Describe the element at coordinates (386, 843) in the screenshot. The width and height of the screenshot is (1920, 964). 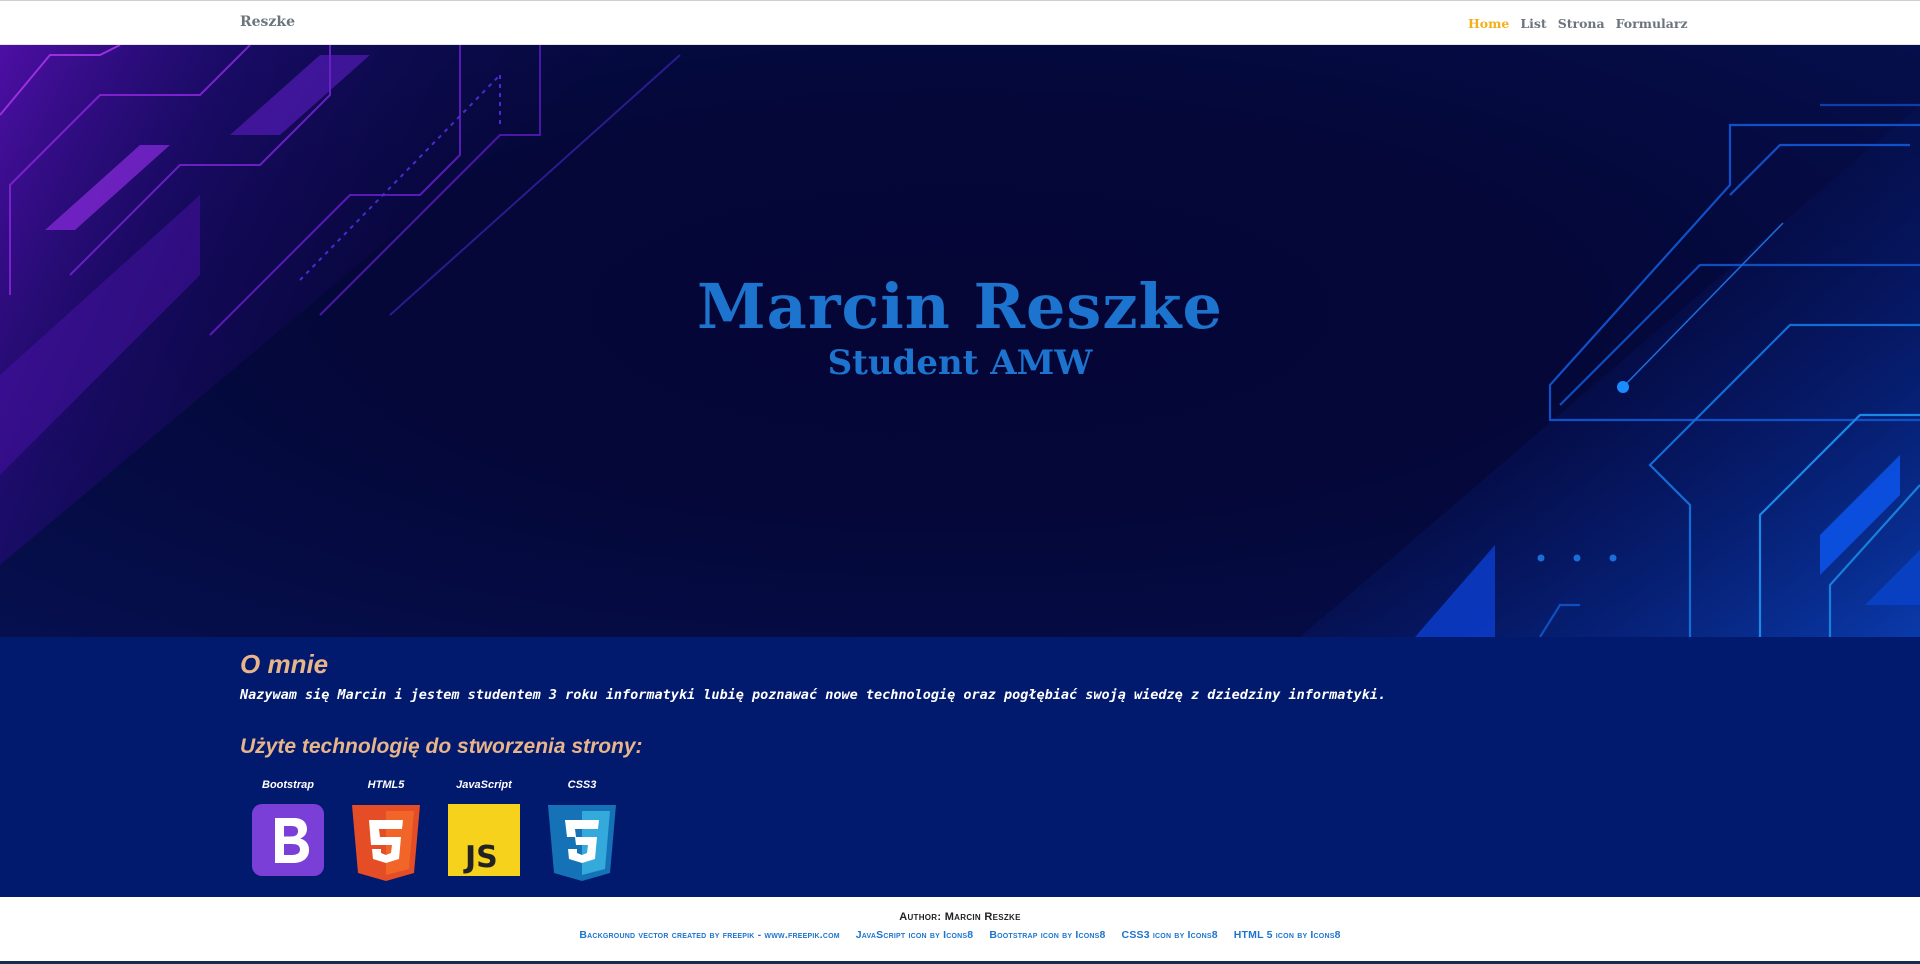
I see `html5-icon` at that location.